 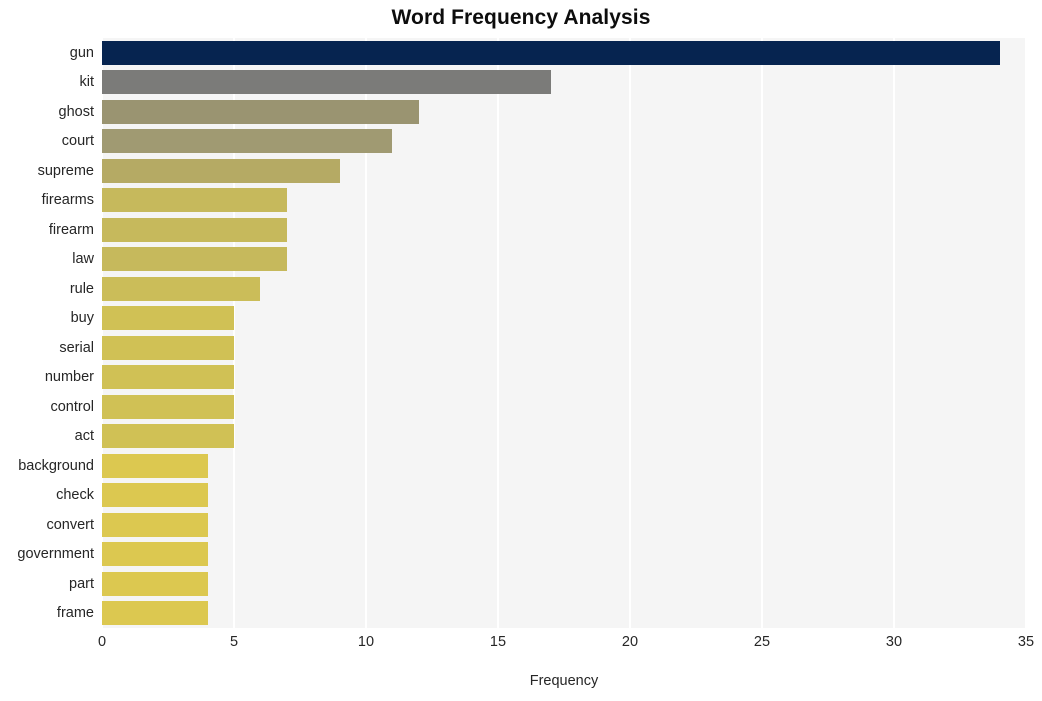 I want to click on y-tick-label-gun: gun, so click(x=81, y=52).